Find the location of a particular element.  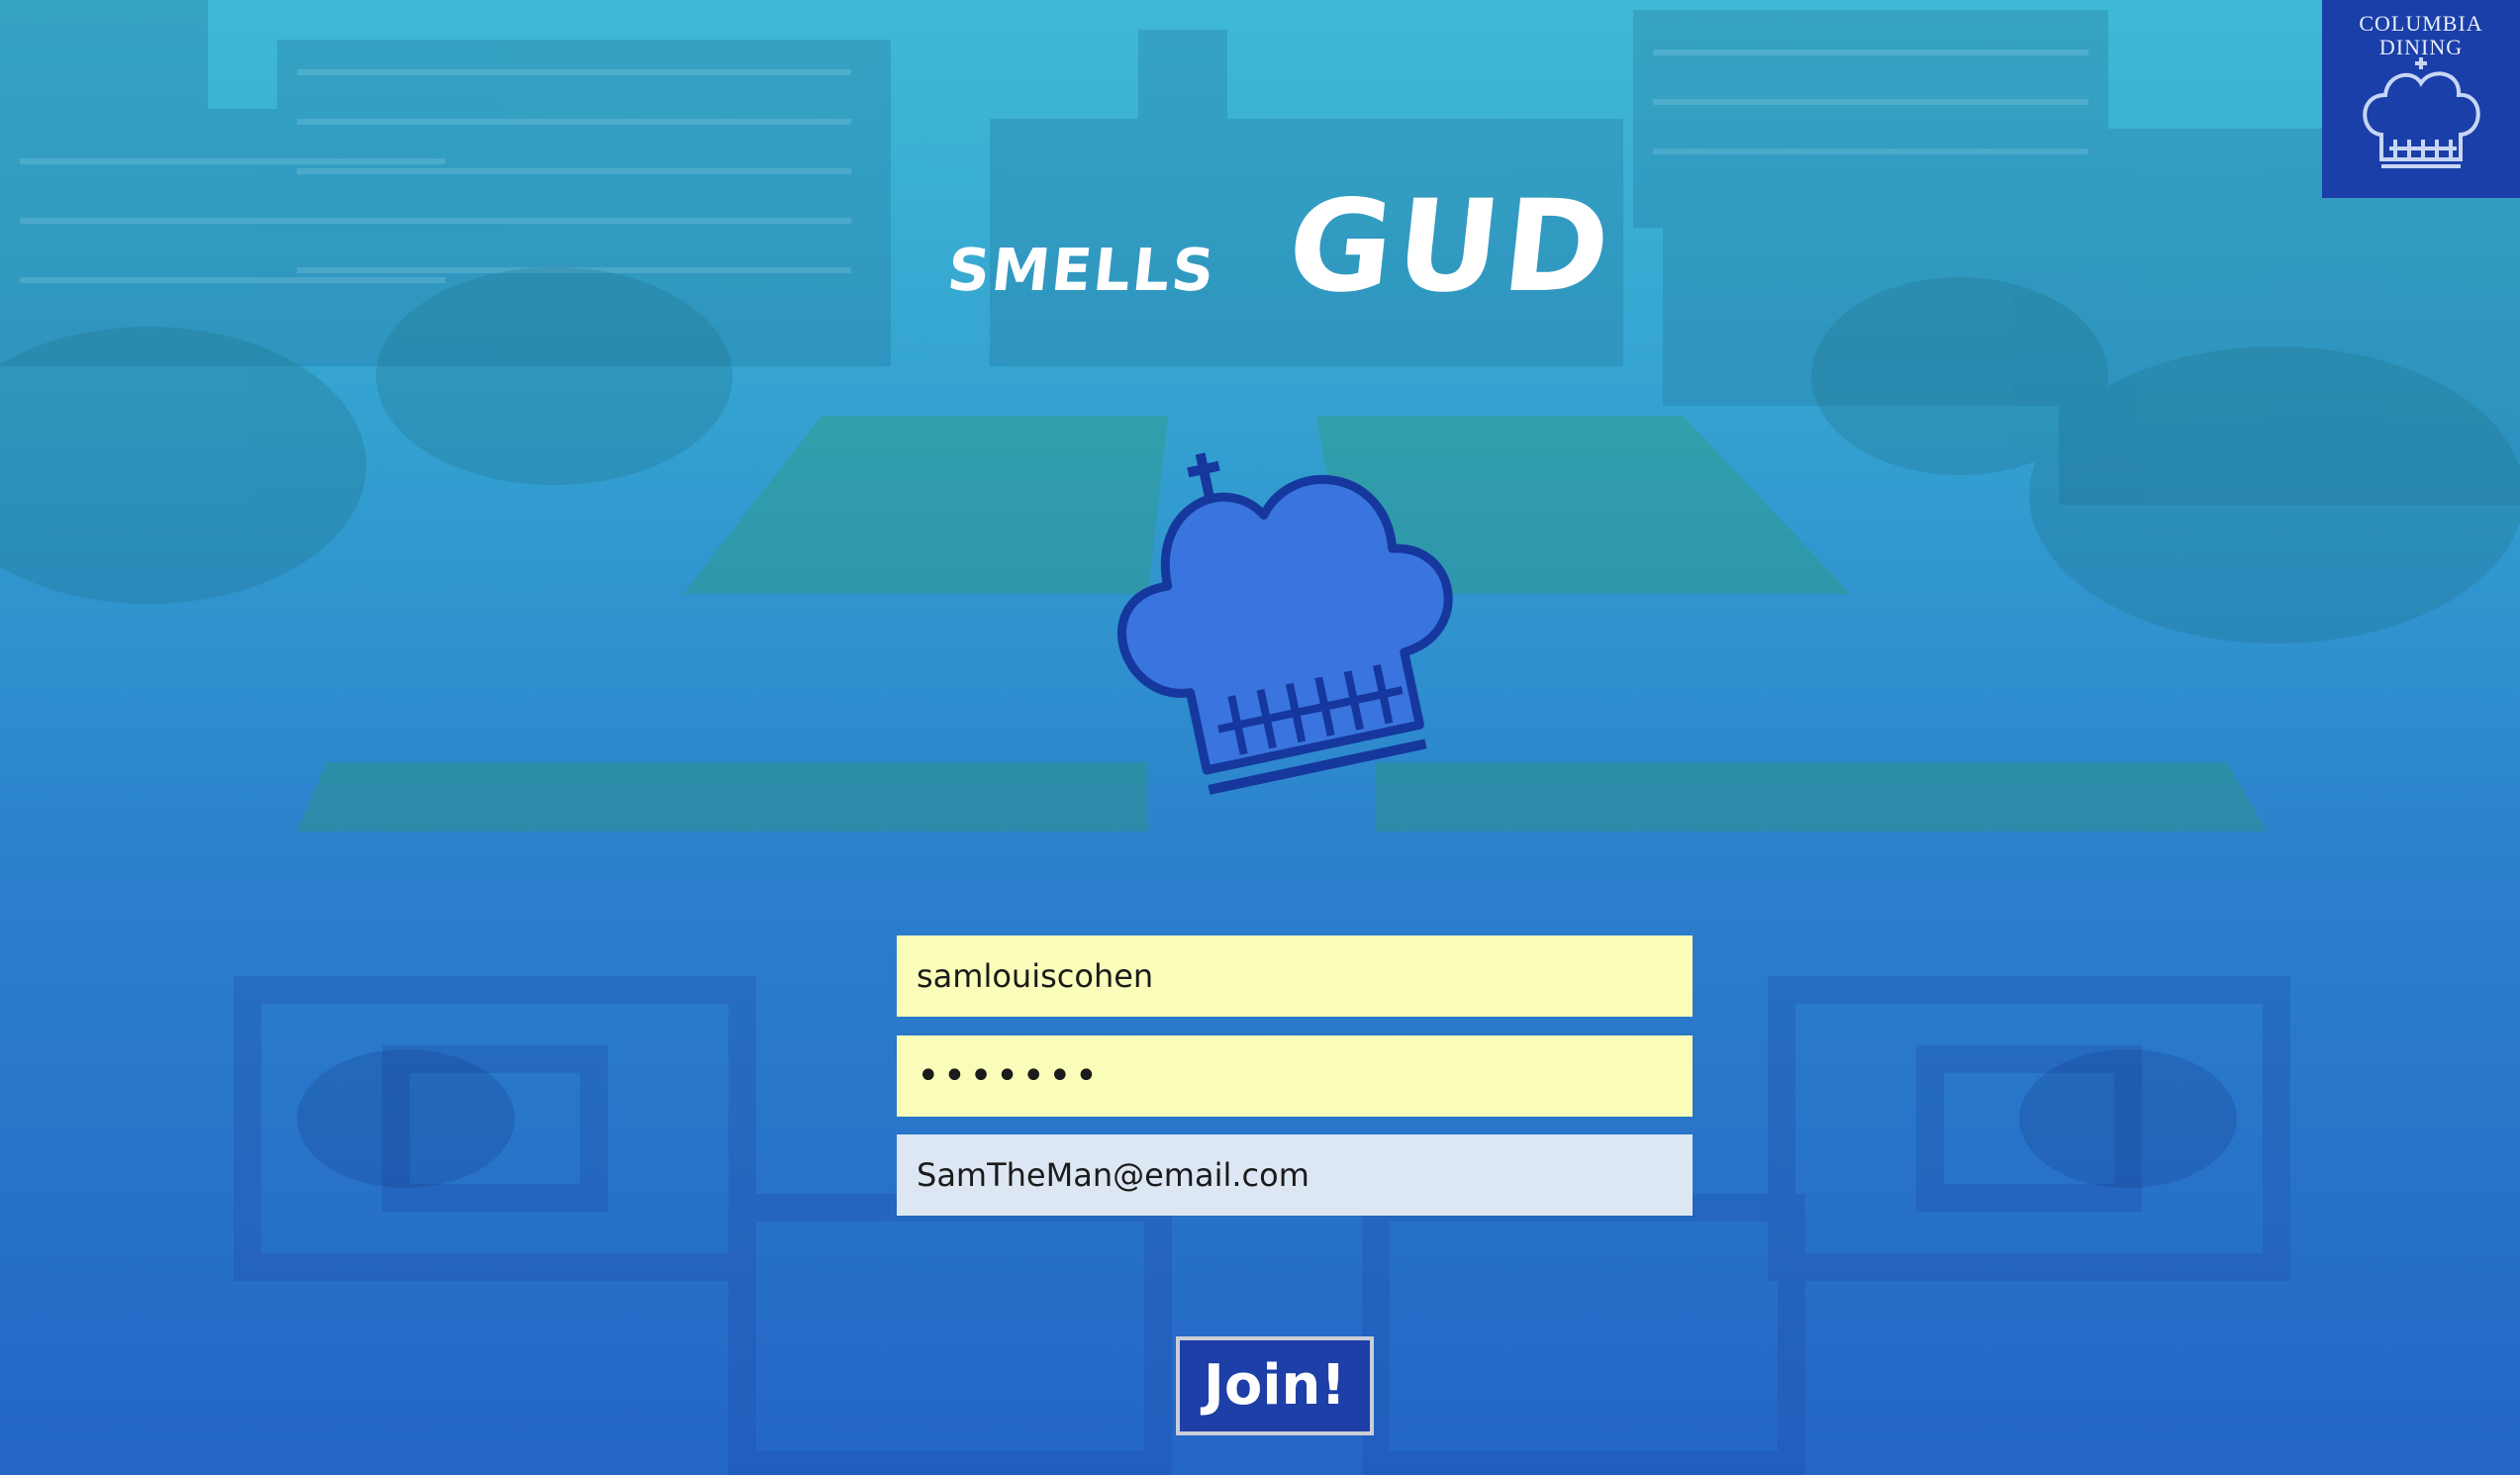

logo-text-line1: COLUMBIA is located at coordinates (2421, 23).